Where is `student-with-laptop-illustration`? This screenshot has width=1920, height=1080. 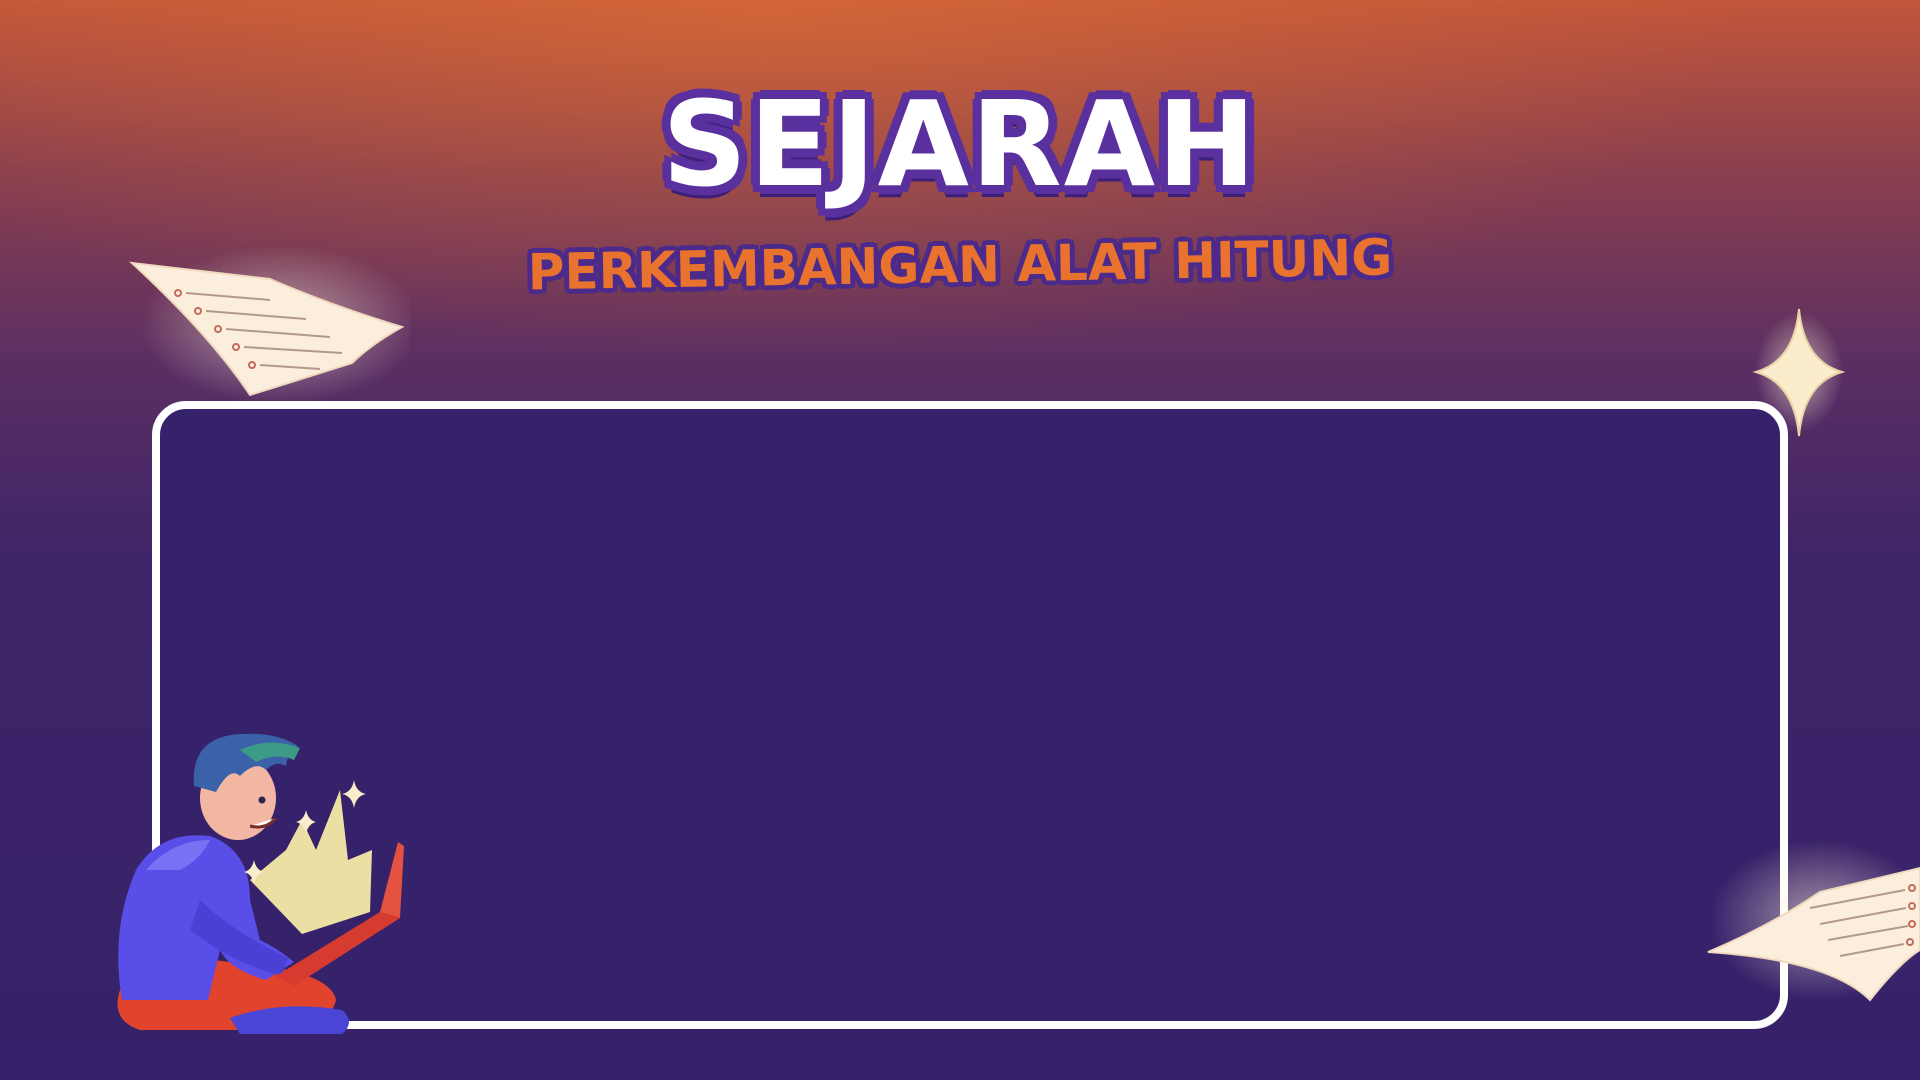
student-with-laptop-illustration is located at coordinates (260, 883).